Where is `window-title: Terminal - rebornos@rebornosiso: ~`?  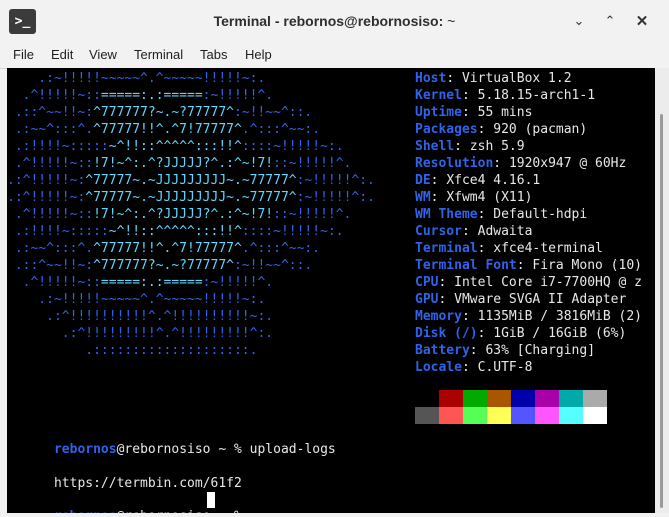
window-title: Terminal - rebornos@rebornosiso: ~ is located at coordinates (334, 21).